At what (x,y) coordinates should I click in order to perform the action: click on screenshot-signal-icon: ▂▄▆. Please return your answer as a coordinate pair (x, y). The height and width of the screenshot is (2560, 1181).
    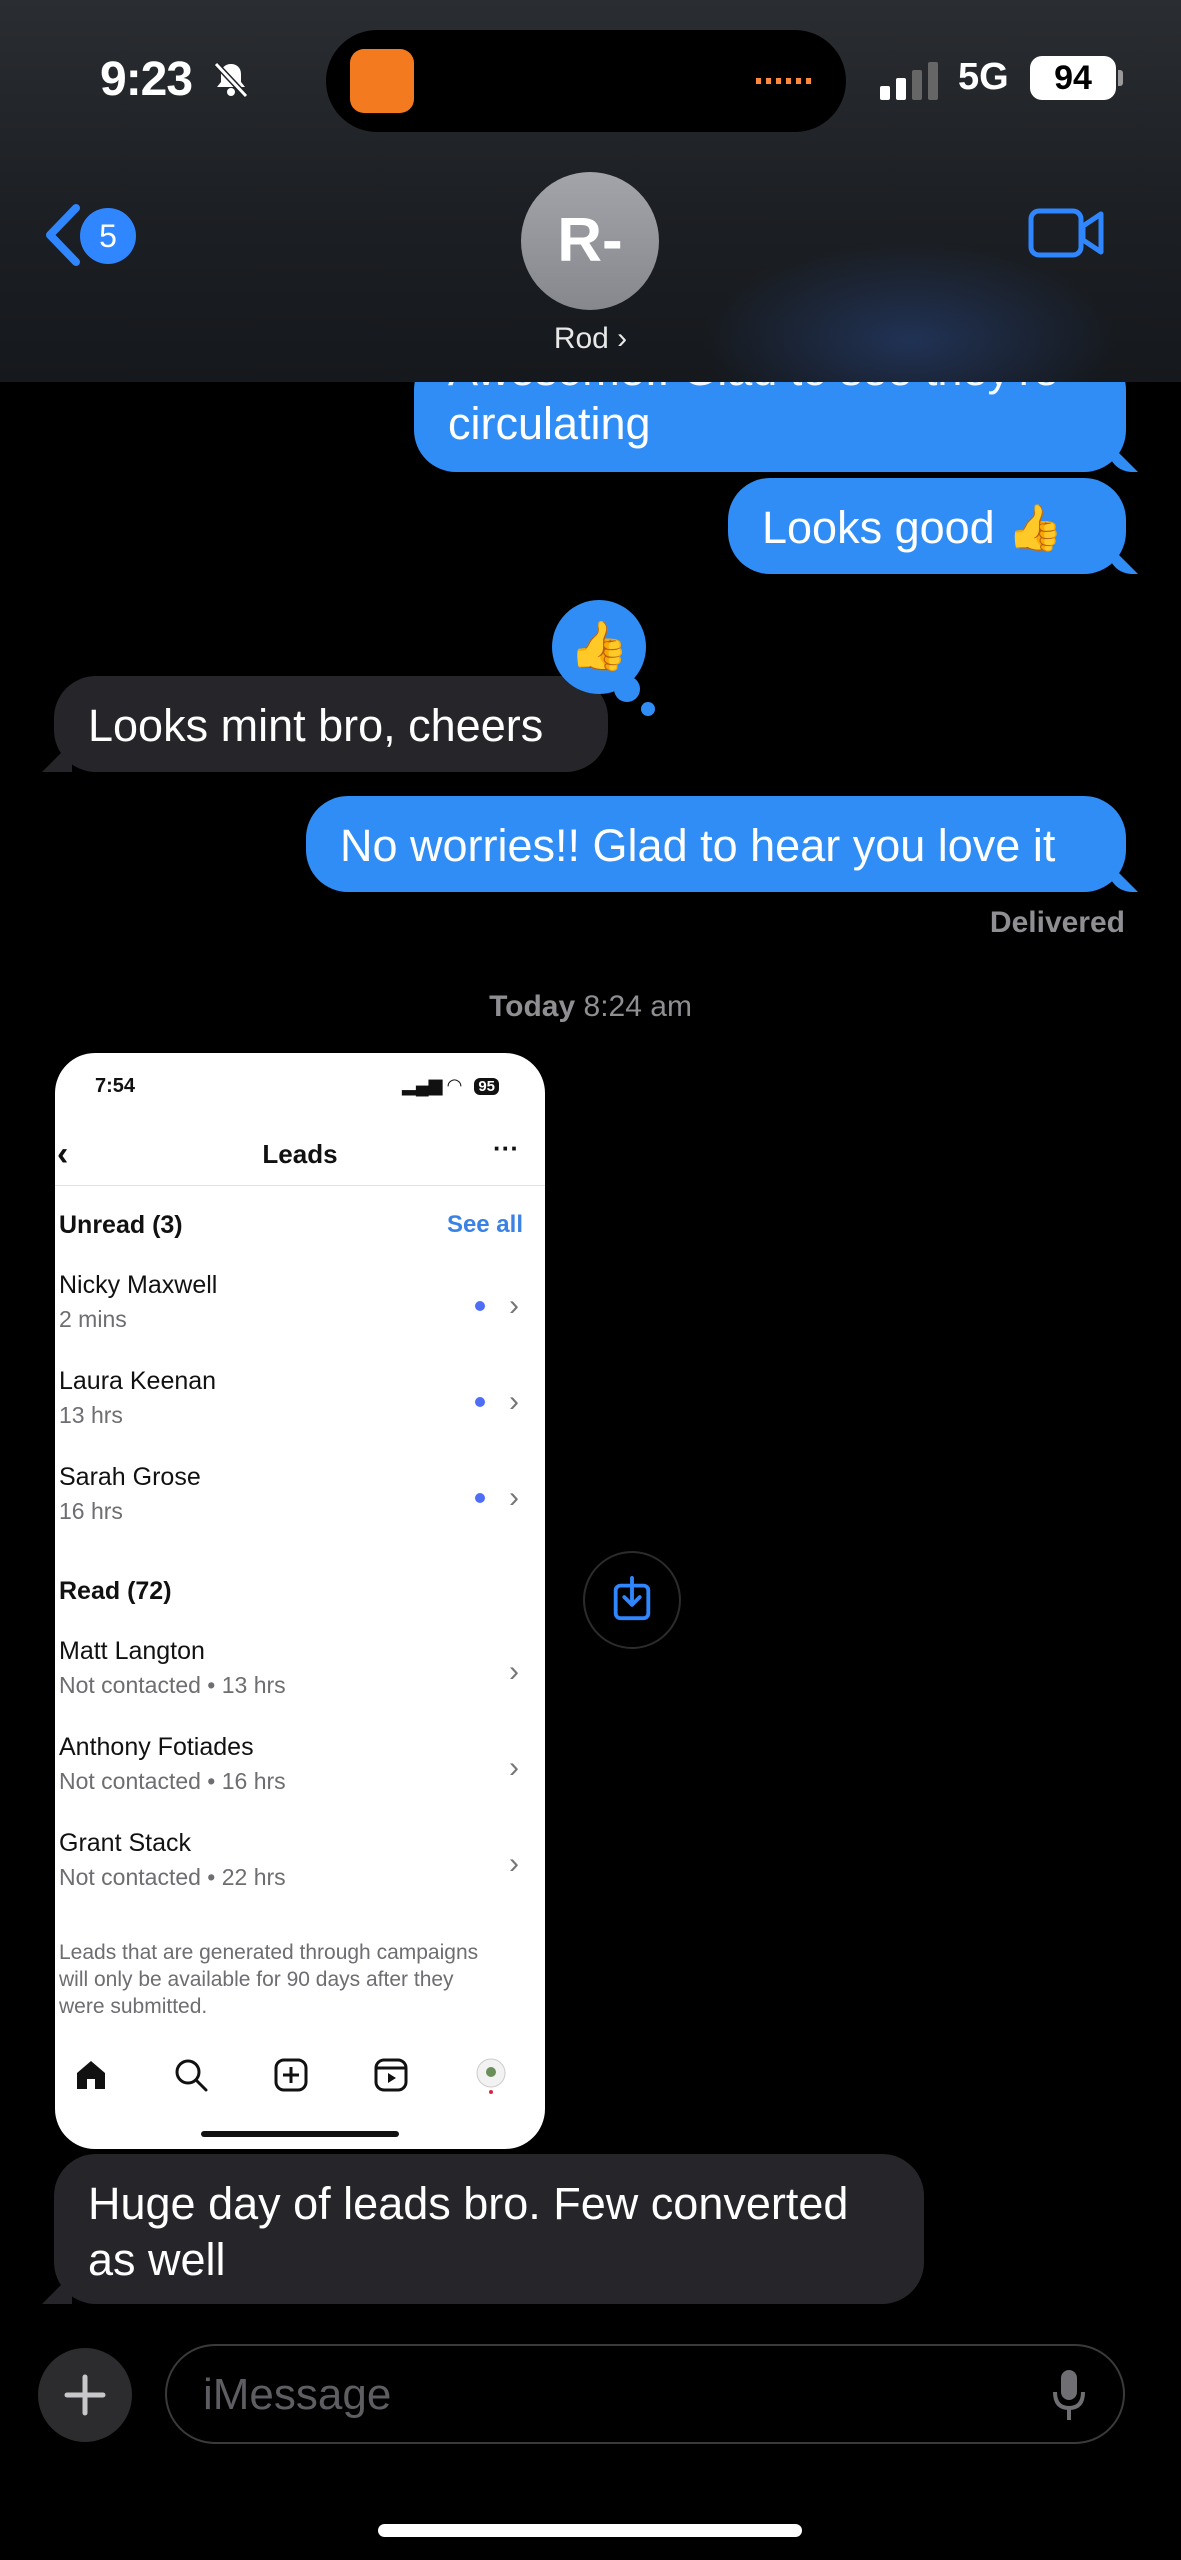
    Looking at the image, I should click on (422, 1085).